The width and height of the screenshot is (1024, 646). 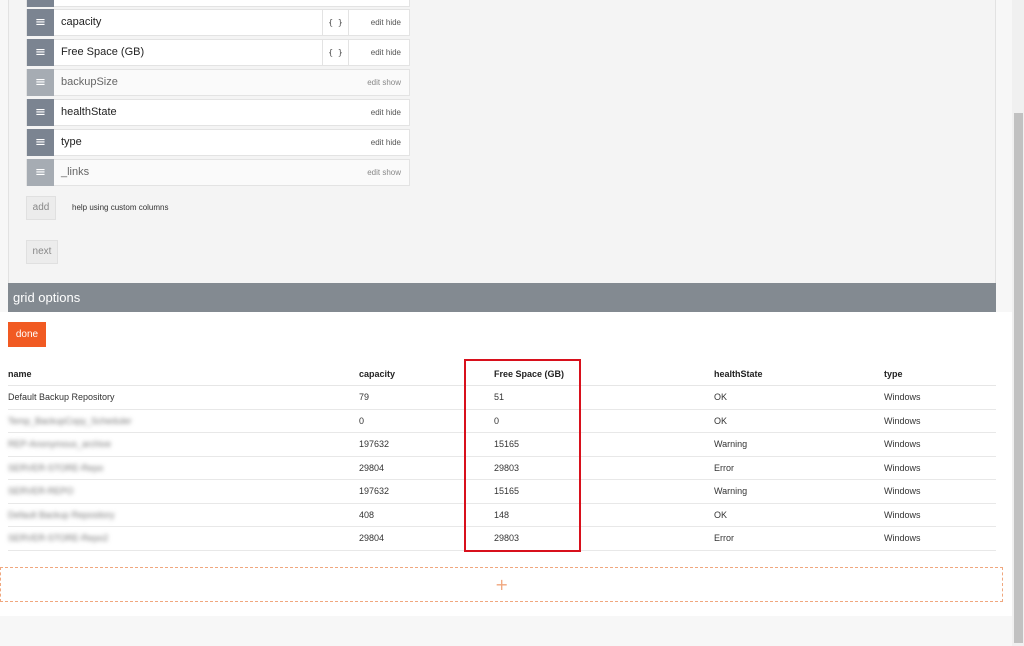 I want to click on header-health-state: healthState, so click(x=738, y=374).